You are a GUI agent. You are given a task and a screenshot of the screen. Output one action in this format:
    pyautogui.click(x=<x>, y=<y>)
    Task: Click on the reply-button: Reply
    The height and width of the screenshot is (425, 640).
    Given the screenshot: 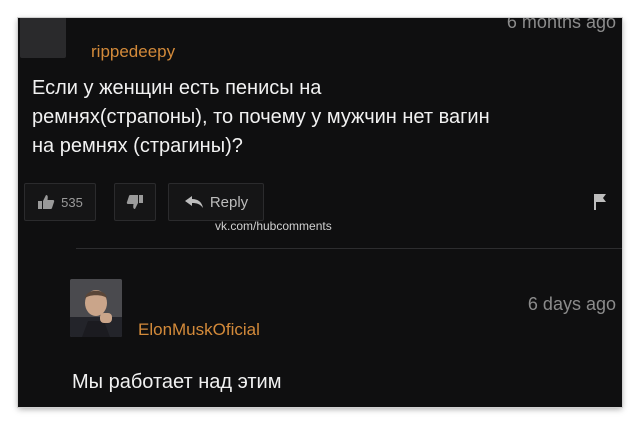 What is the action you would take?
    pyautogui.click(x=216, y=202)
    